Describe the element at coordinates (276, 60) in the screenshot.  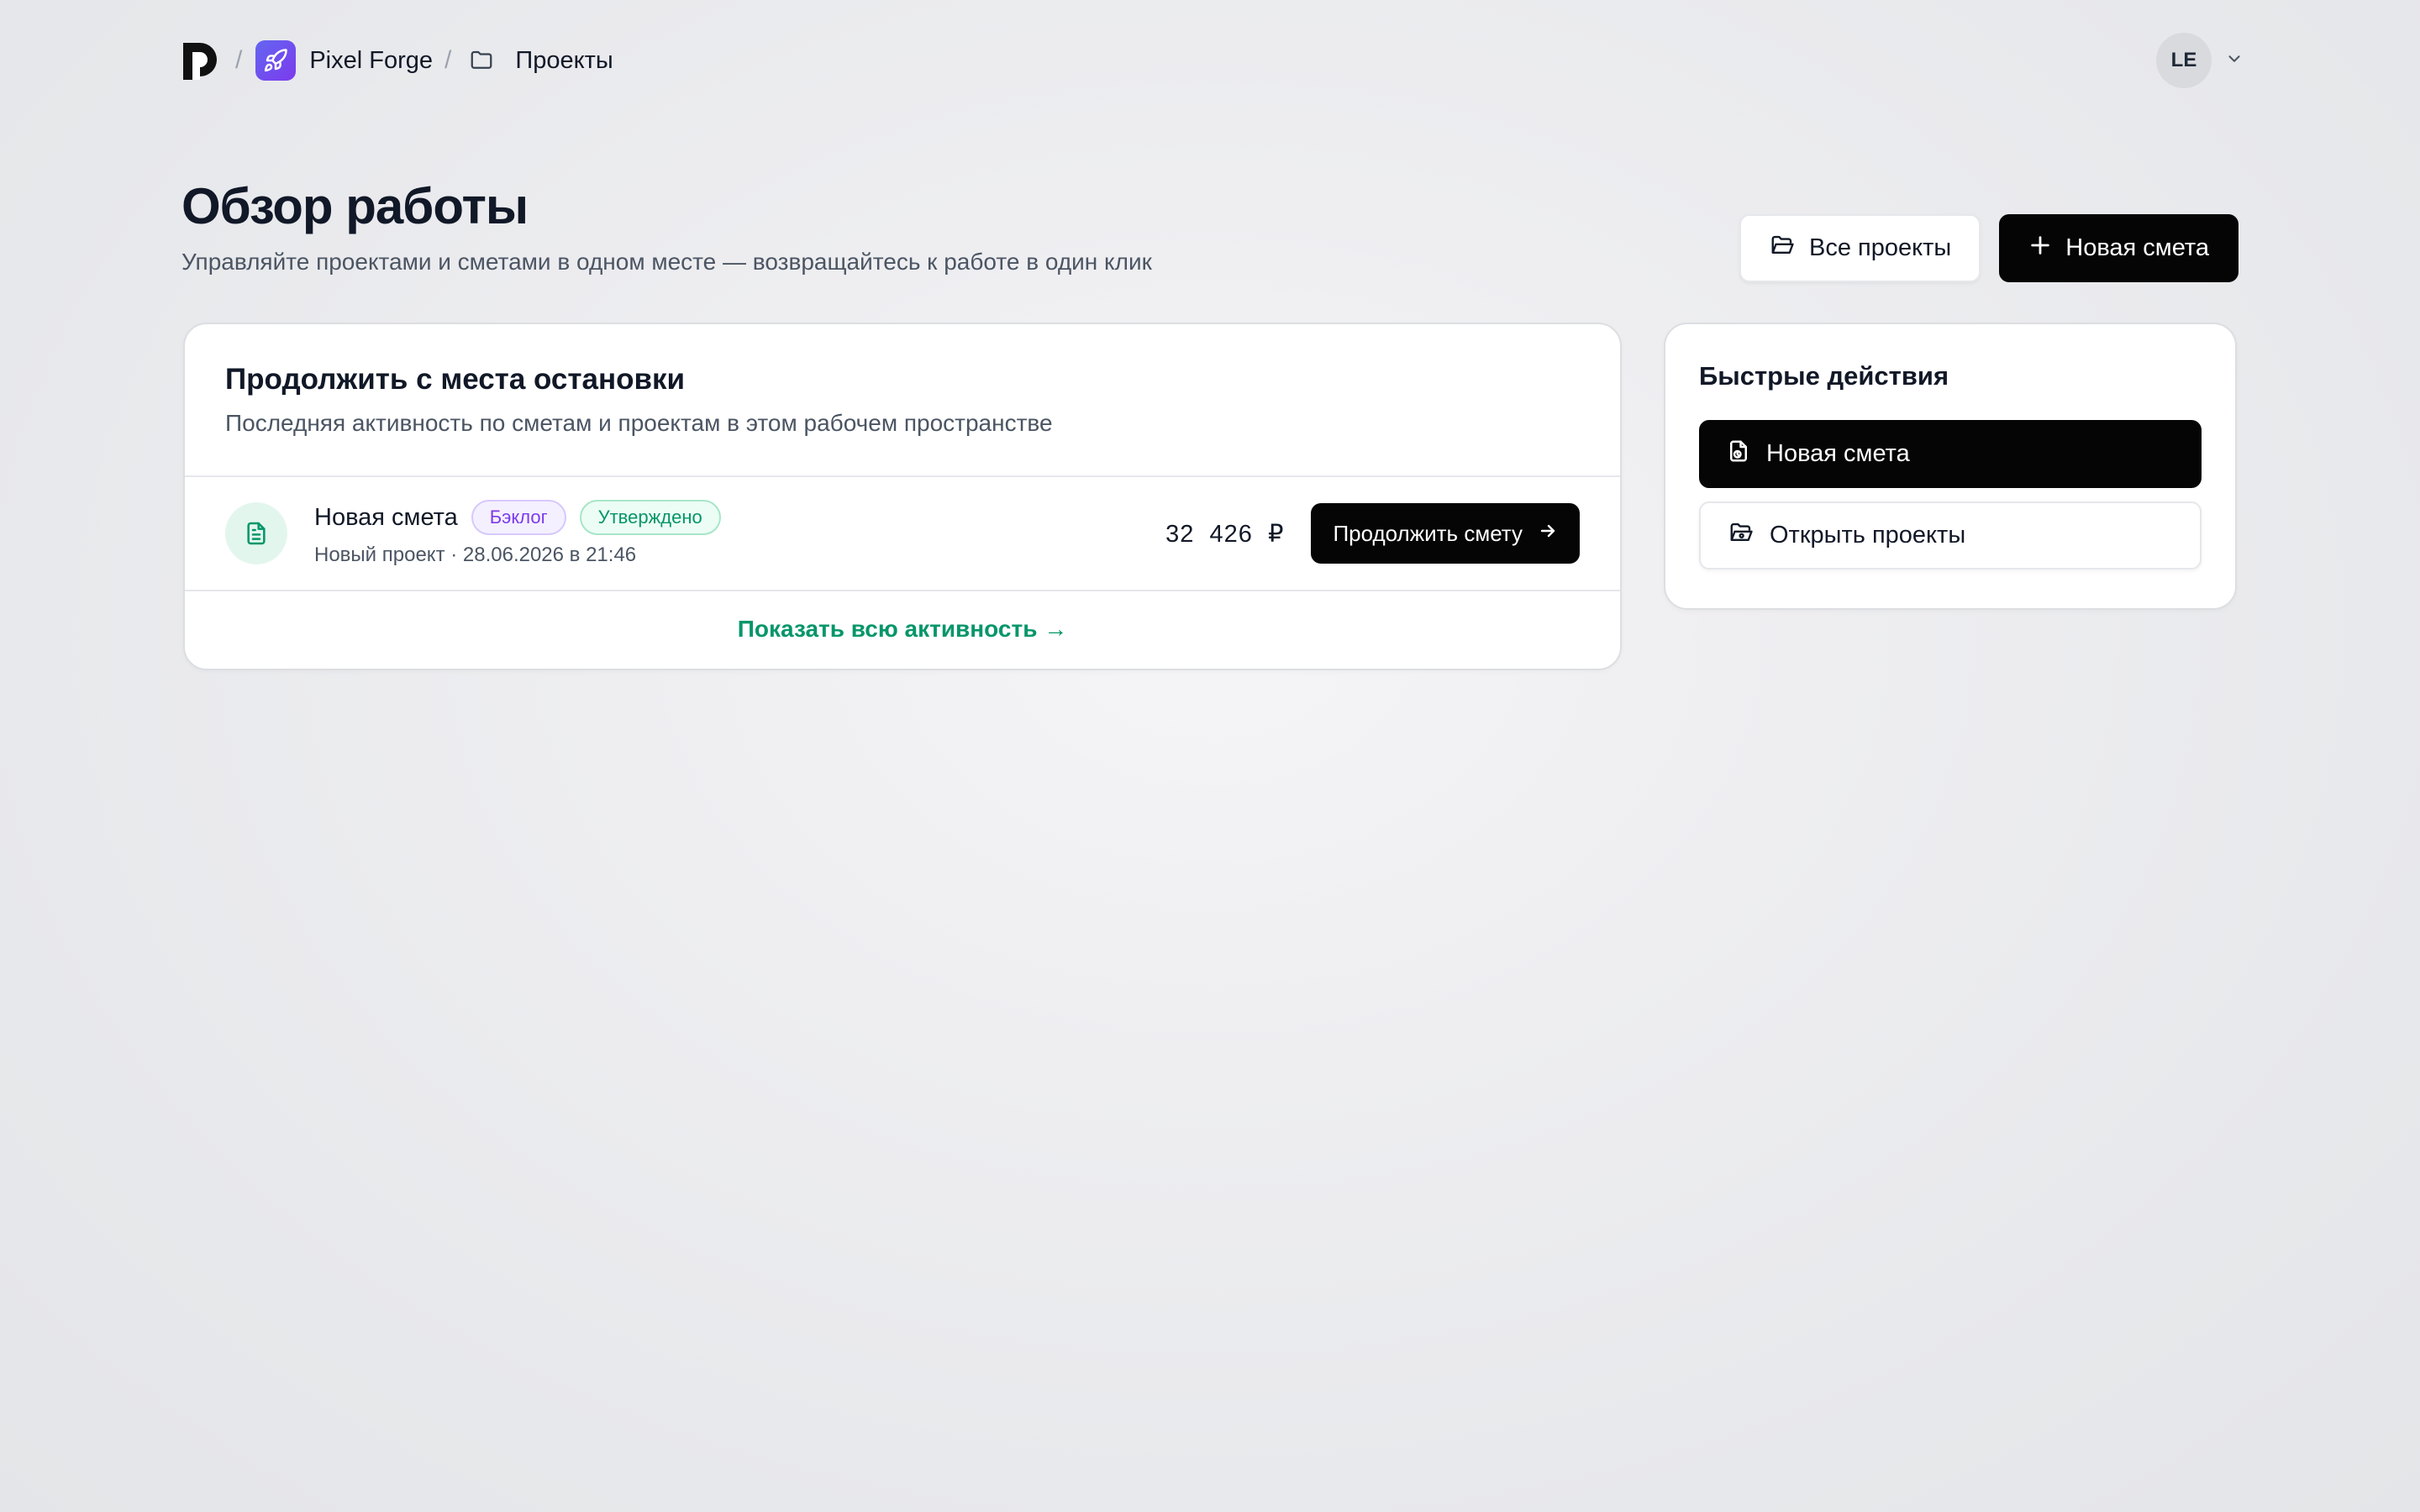
I see `rocket-icon` at that location.